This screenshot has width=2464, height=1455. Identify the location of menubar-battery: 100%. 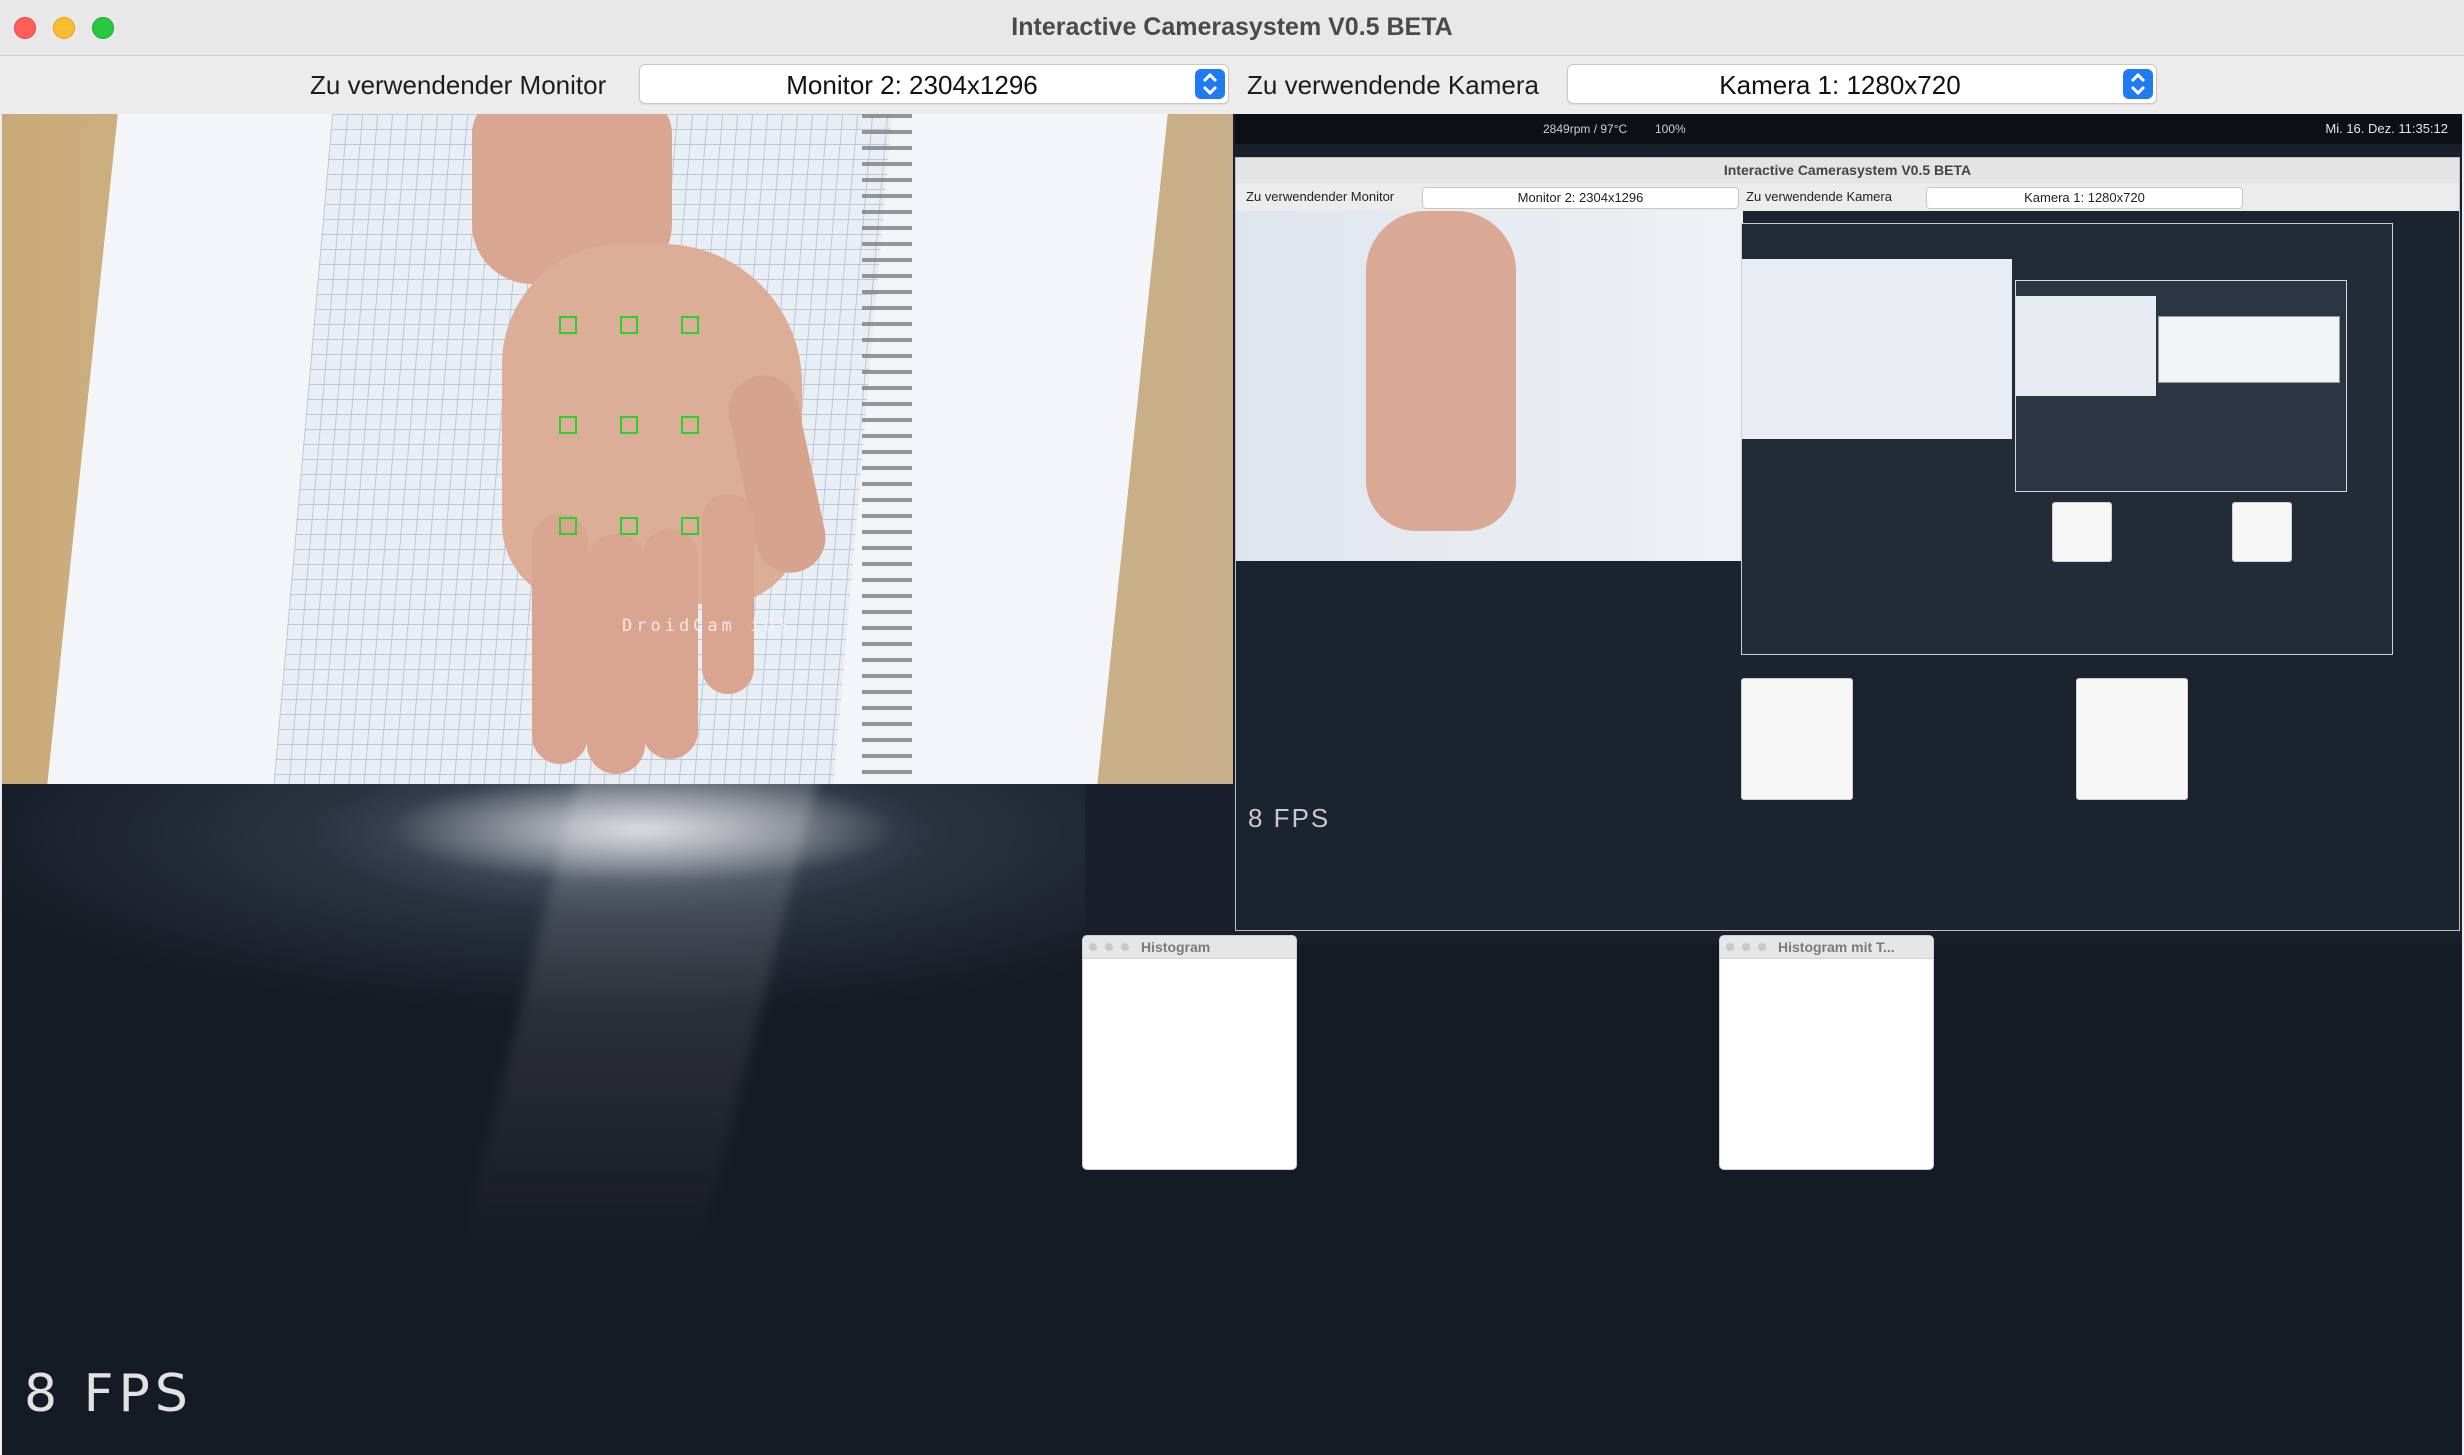
(1670, 129).